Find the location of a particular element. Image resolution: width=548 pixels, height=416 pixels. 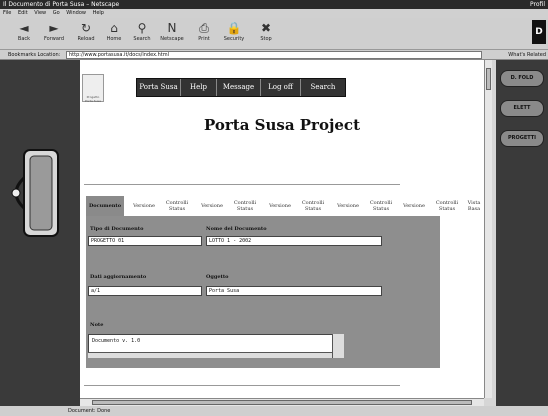

note-hscrollbar is located at coordinates (210, 355).